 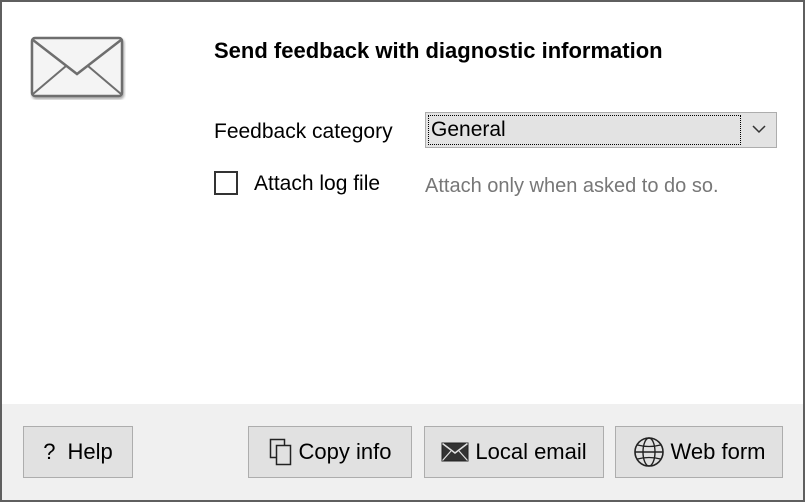 I want to click on copy-icon, so click(x=280, y=452).